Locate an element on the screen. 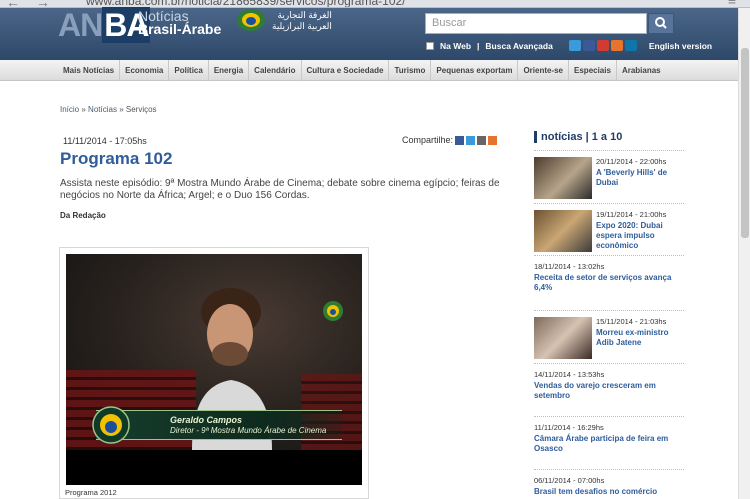 The width and height of the screenshot is (750, 499). breadcrumb: Início » Notícias » Serviços is located at coordinates (108, 109).